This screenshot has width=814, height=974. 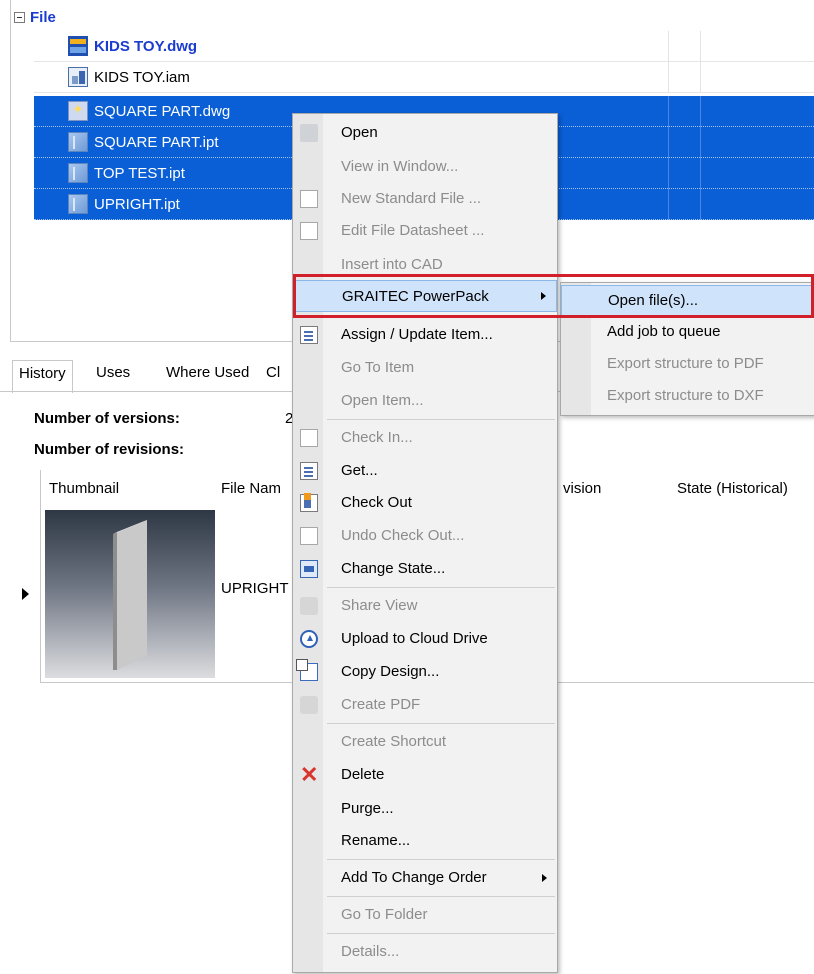 What do you see at coordinates (78, 111) in the screenshot?
I see `drawing-file-icon` at bounding box center [78, 111].